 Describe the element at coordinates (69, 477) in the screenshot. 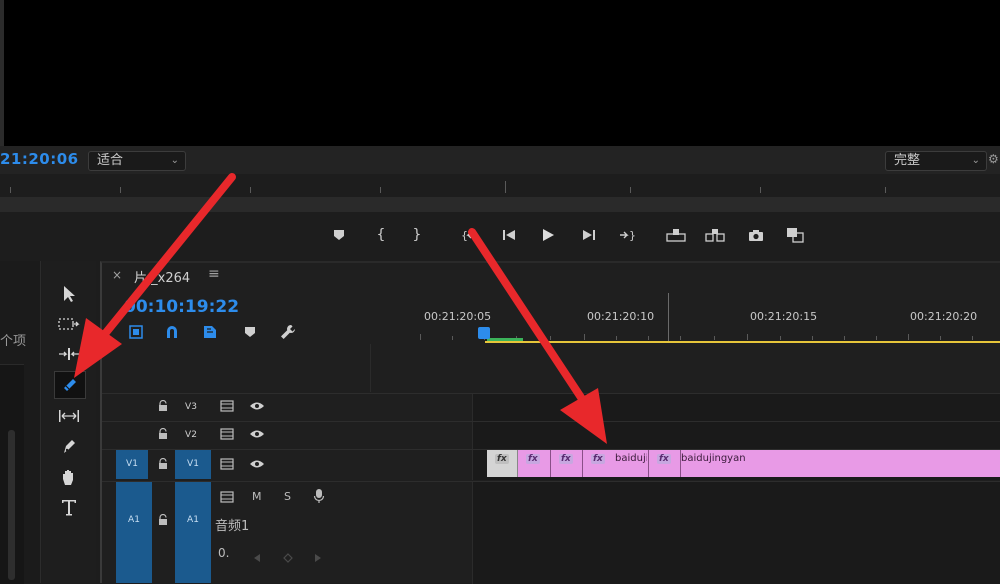

I see `hand-tool-icon` at that location.